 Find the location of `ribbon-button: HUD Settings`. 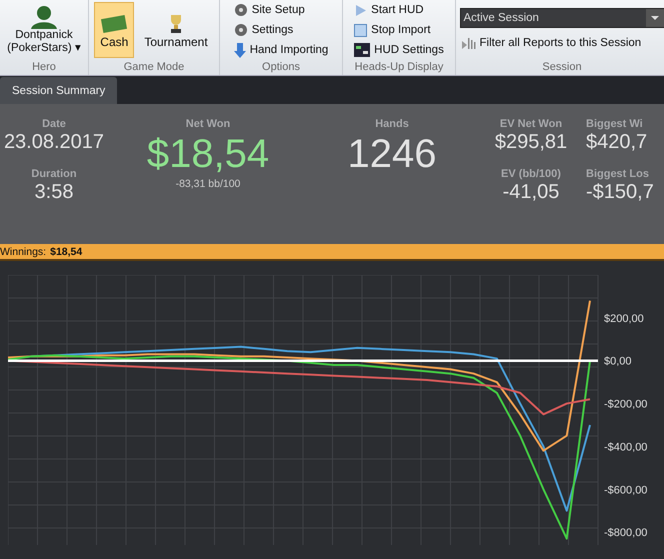

ribbon-button: HUD Settings is located at coordinates (399, 50).